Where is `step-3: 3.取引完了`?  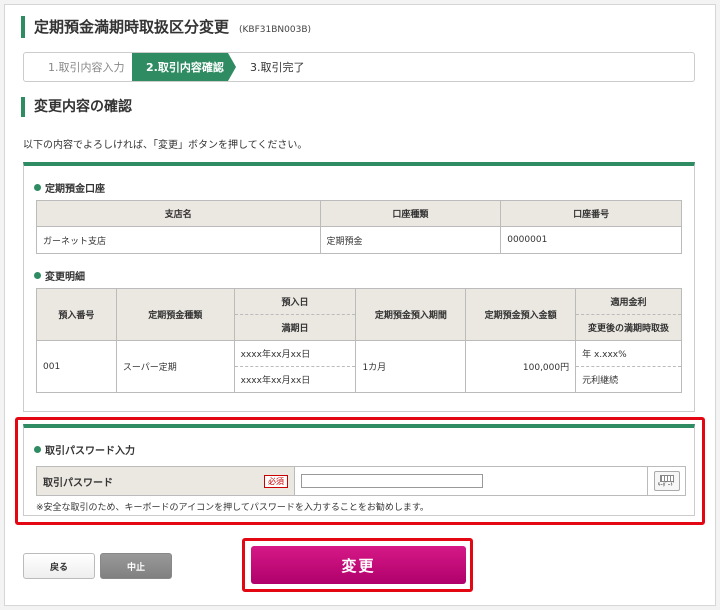 step-3: 3.取引完了 is located at coordinates (277, 67).